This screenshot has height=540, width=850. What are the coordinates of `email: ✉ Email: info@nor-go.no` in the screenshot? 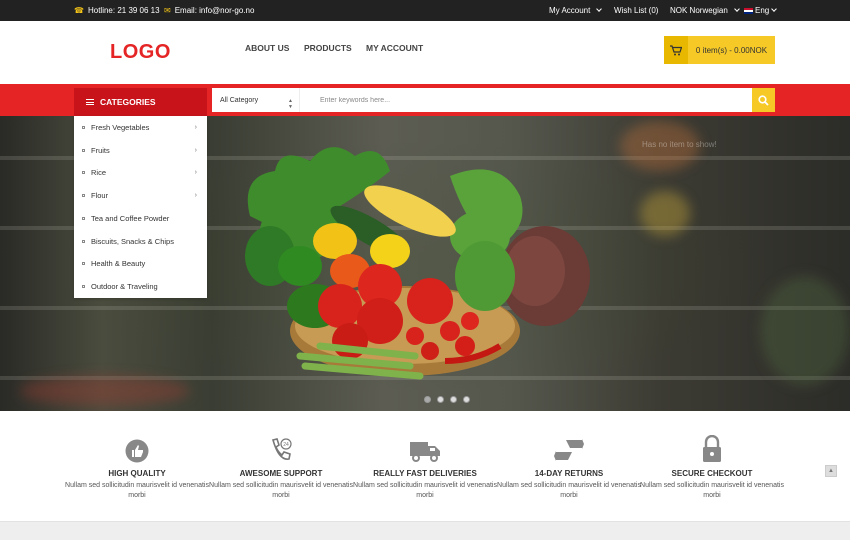 It's located at (209, 10).